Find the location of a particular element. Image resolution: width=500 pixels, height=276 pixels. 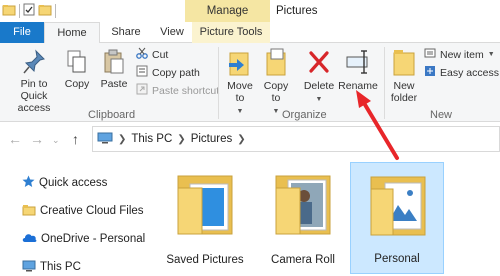

ribbon-tabs: File Home Share View Picture Tools is located at coordinates (250, 33).